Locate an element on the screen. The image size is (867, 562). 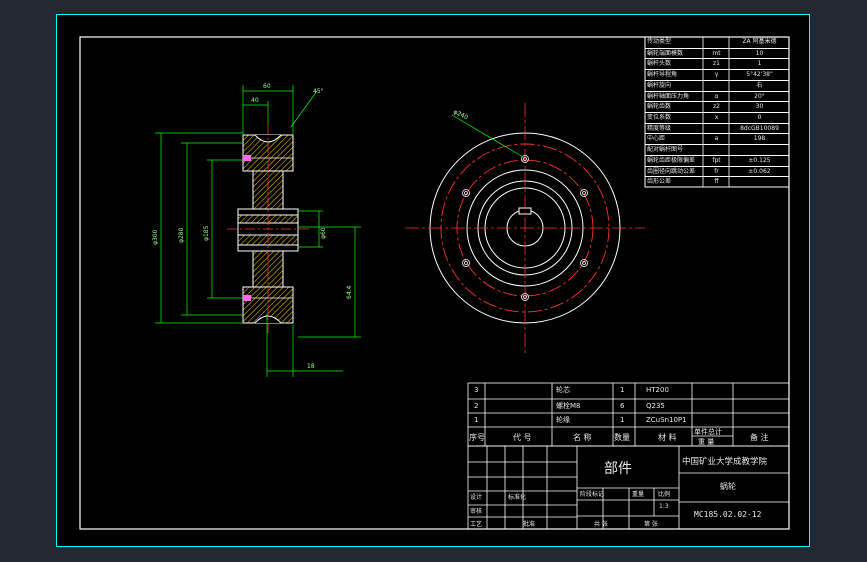
parameter-value: 10 is located at coordinates (759, 53).